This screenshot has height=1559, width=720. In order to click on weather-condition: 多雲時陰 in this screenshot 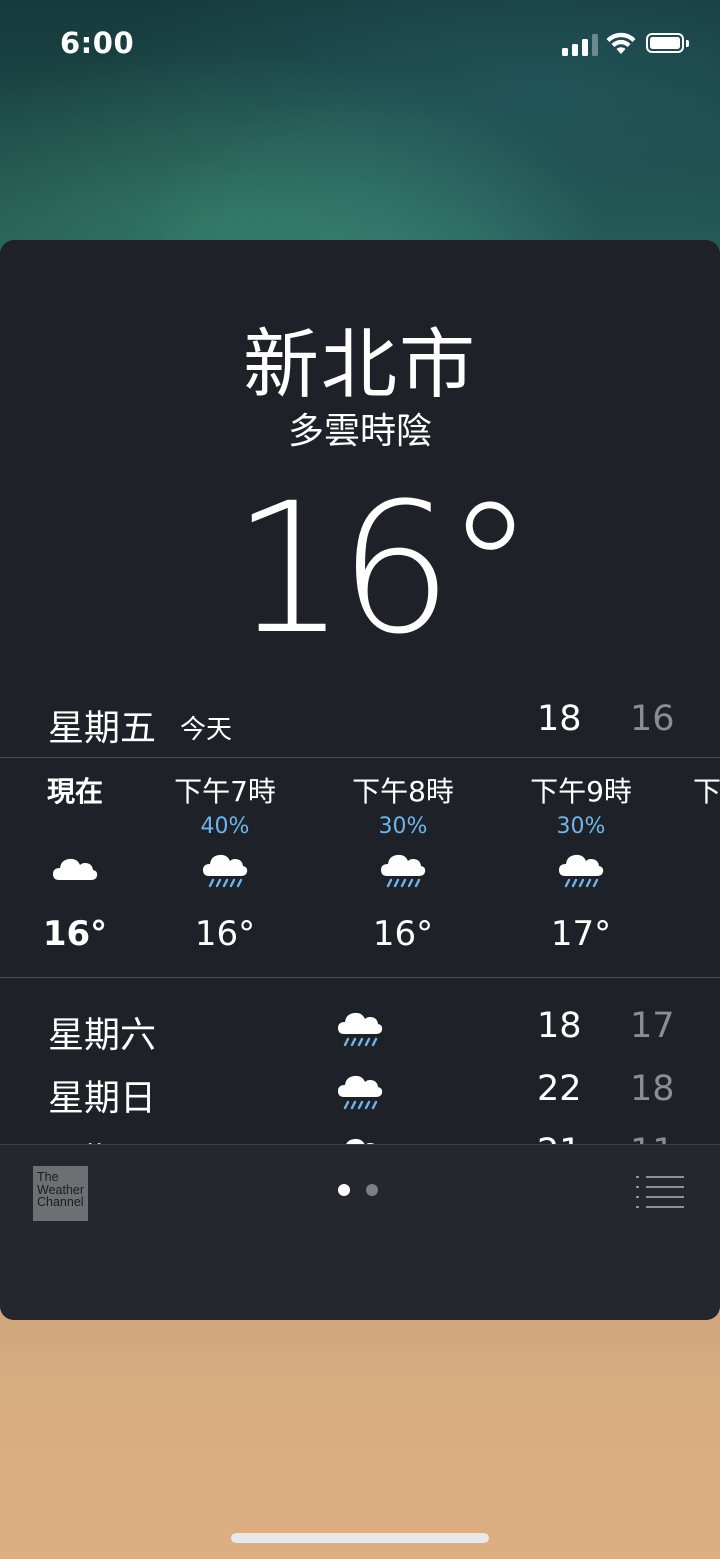, I will do `click(359, 431)`.